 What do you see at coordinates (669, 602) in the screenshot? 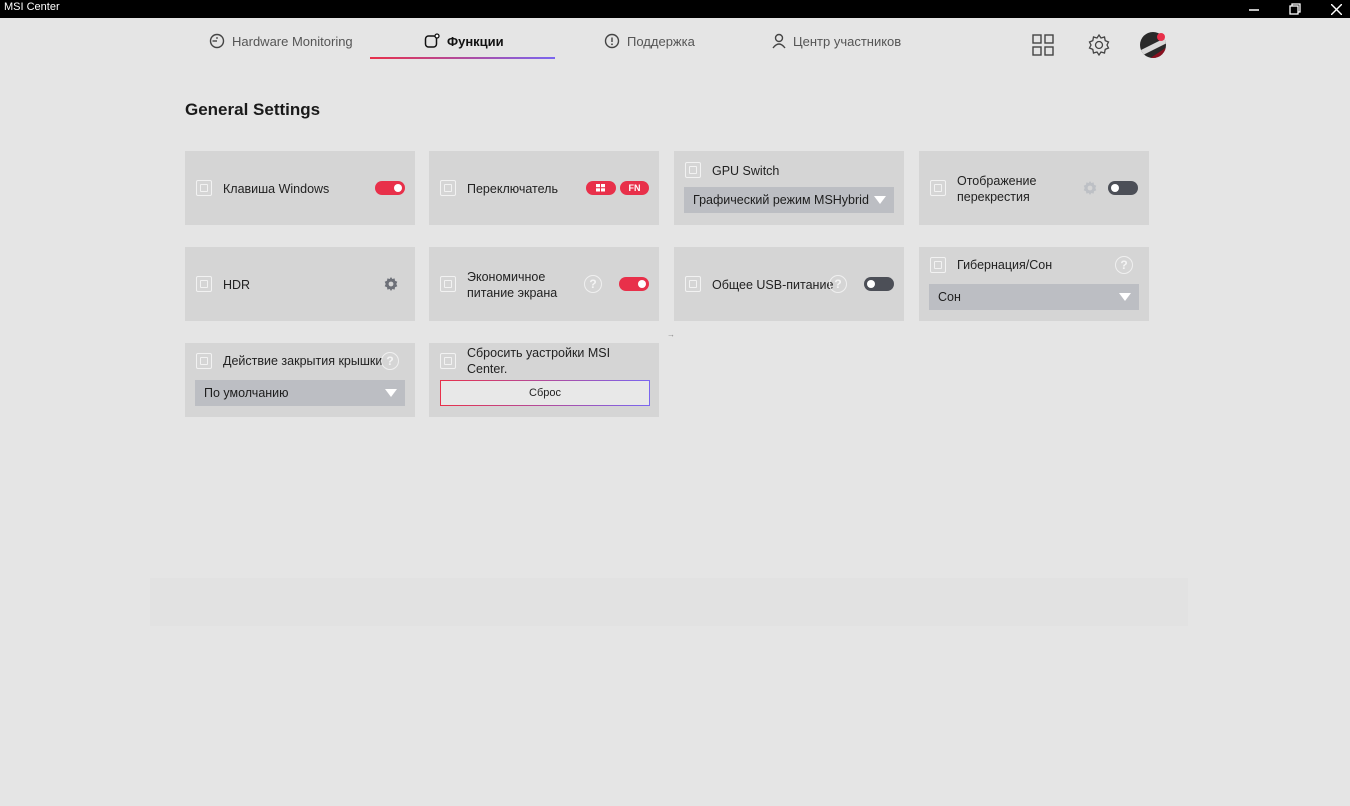
I see `background-band` at bounding box center [669, 602].